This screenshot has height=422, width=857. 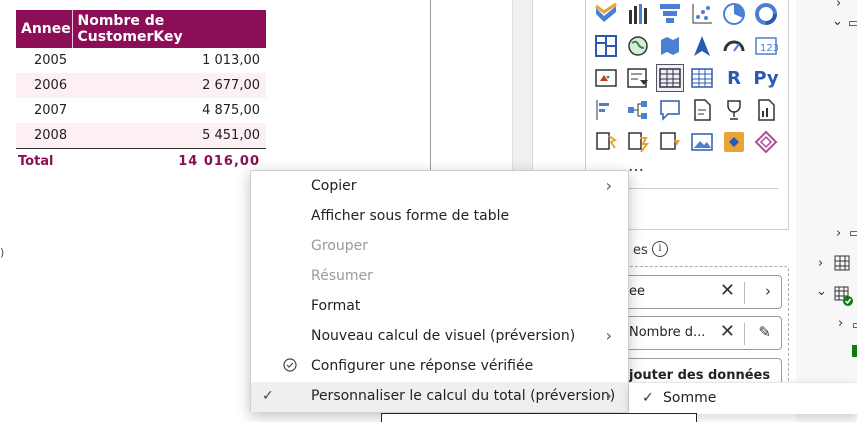 I want to click on menu-item-label: Configurer une réponse vérifiée, so click(x=422, y=366).